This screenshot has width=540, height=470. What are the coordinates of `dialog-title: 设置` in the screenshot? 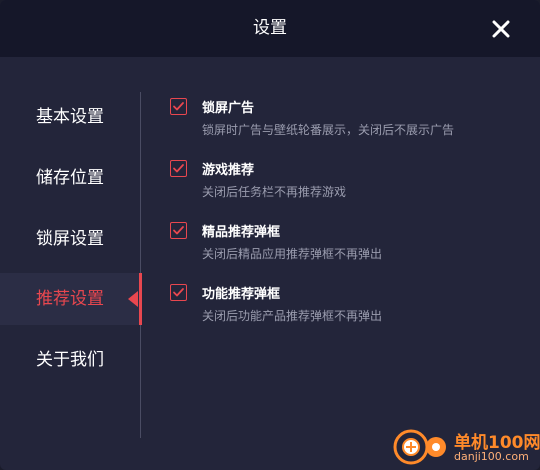 It's located at (270, 28).